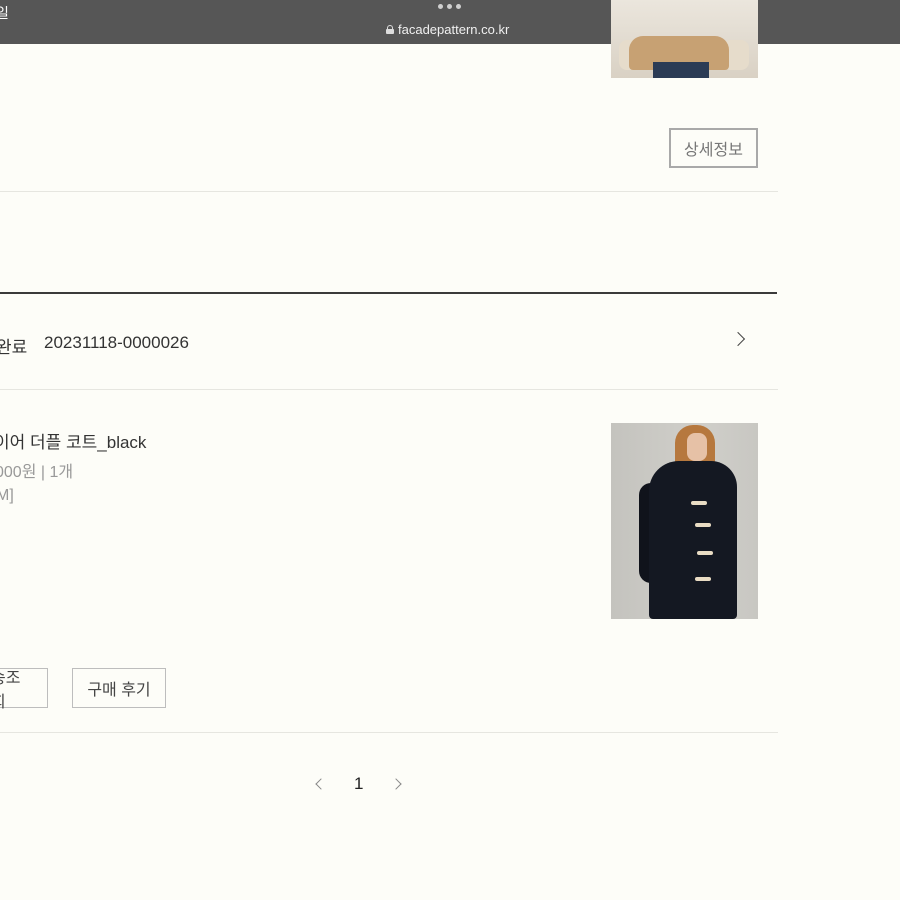 This screenshot has height=900, width=900. What do you see at coordinates (24, 689) in the screenshot?
I see `delivery-tracking-button: 송조회` at bounding box center [24, 689].